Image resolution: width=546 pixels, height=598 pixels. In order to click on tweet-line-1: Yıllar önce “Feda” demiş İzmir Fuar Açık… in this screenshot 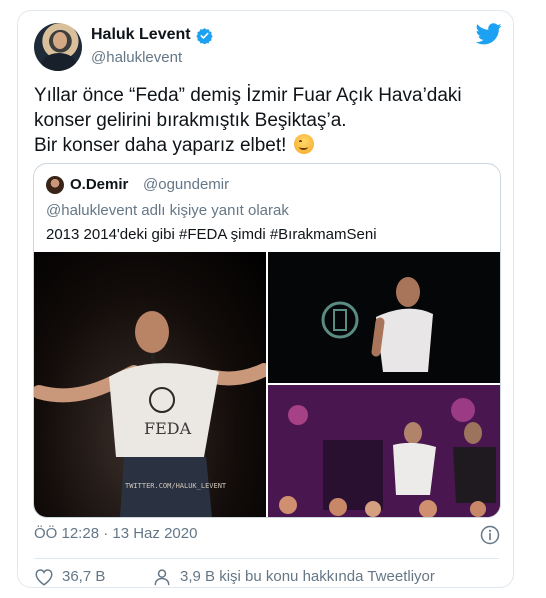, I will do `click(248, 95)`.